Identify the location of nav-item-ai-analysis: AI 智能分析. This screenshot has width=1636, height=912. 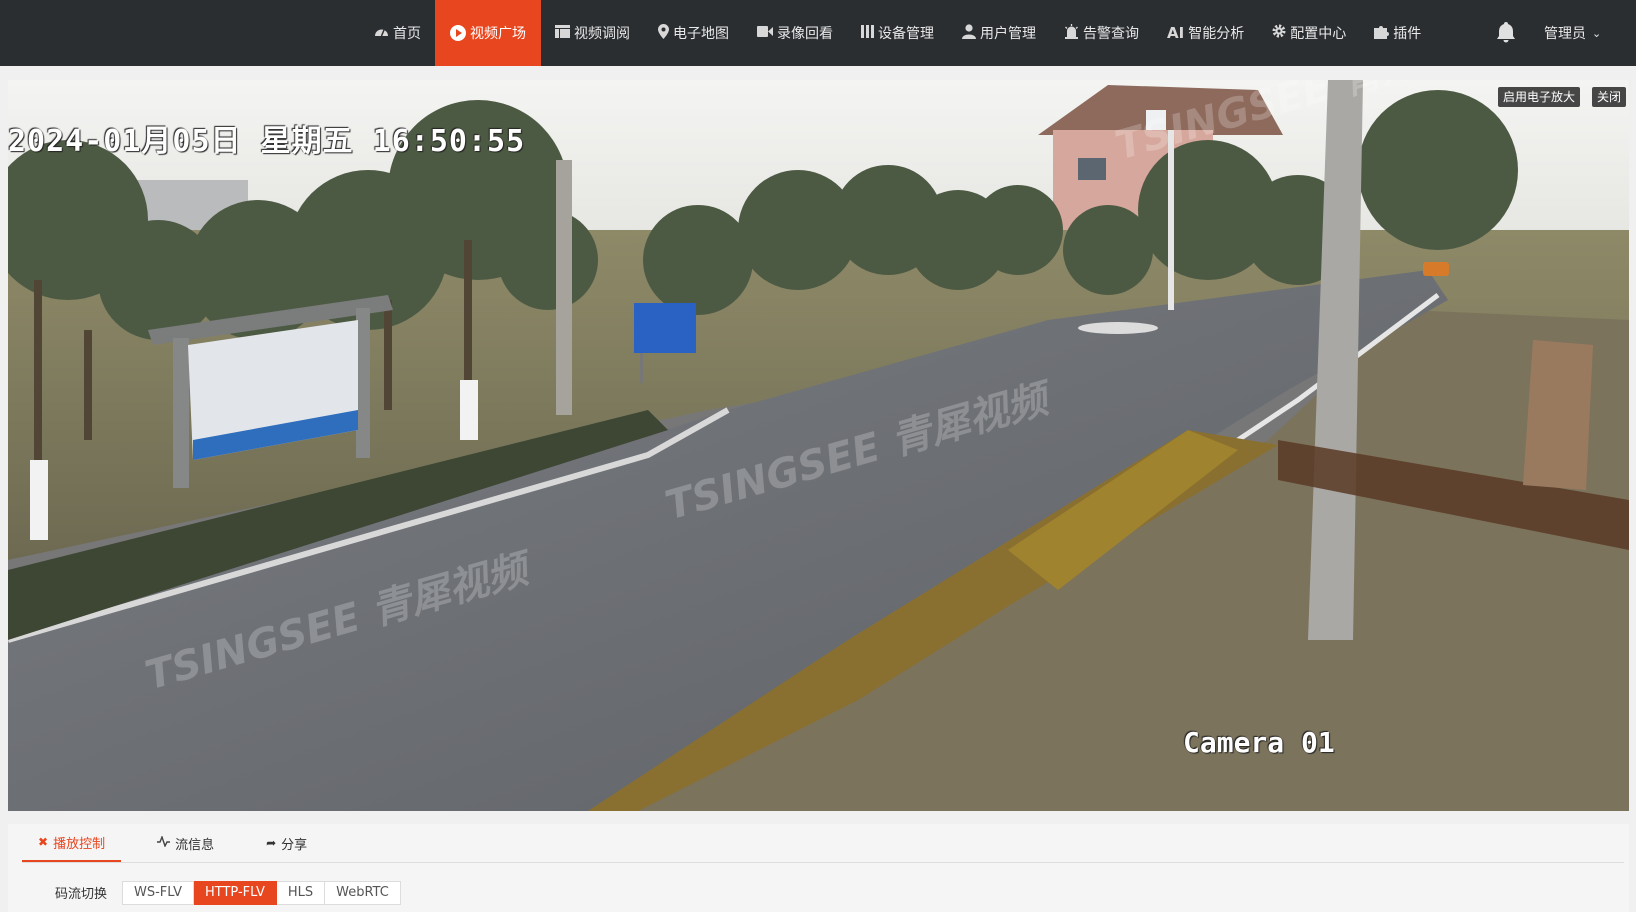
(1205, 33).